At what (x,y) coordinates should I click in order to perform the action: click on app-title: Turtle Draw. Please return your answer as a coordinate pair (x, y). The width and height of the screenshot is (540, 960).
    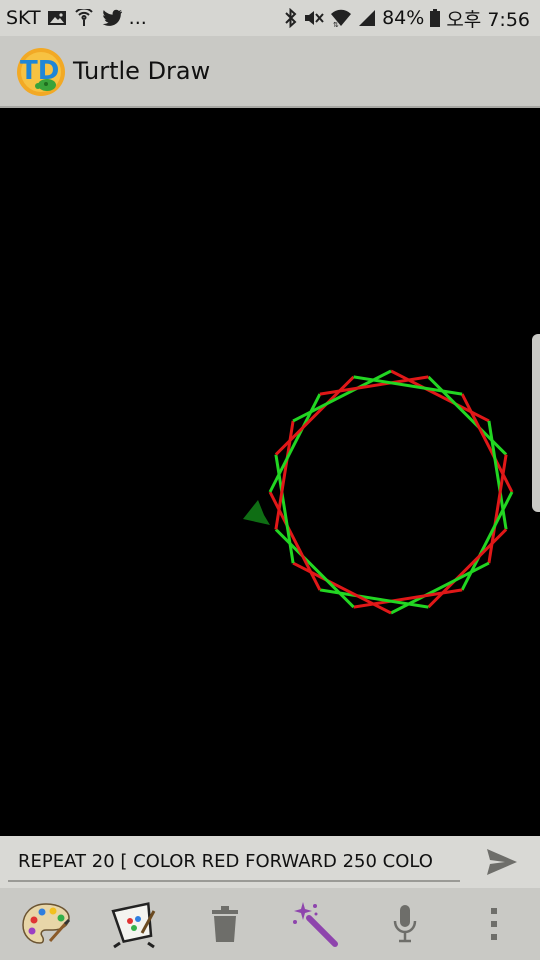
    Looking at the image, I should click on (142, 71).